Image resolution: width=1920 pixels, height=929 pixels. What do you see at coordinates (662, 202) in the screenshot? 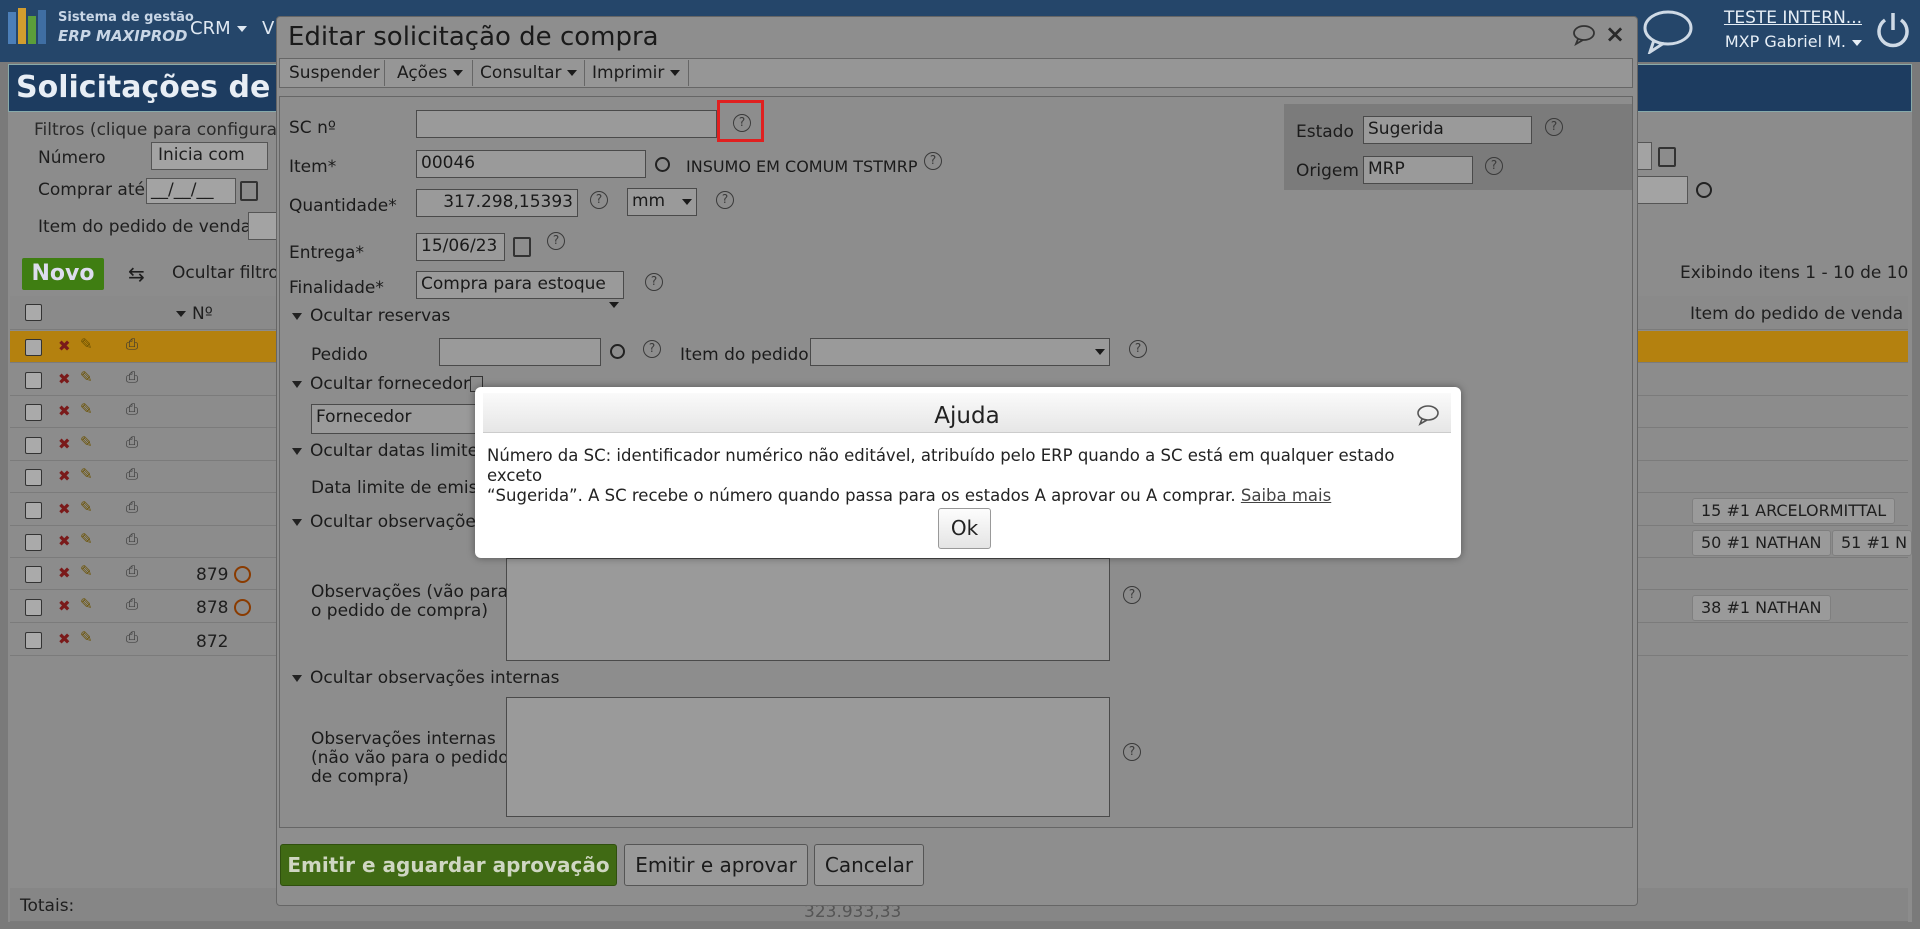
I see `unidade-select: mm` at bounding box center [662, 202].